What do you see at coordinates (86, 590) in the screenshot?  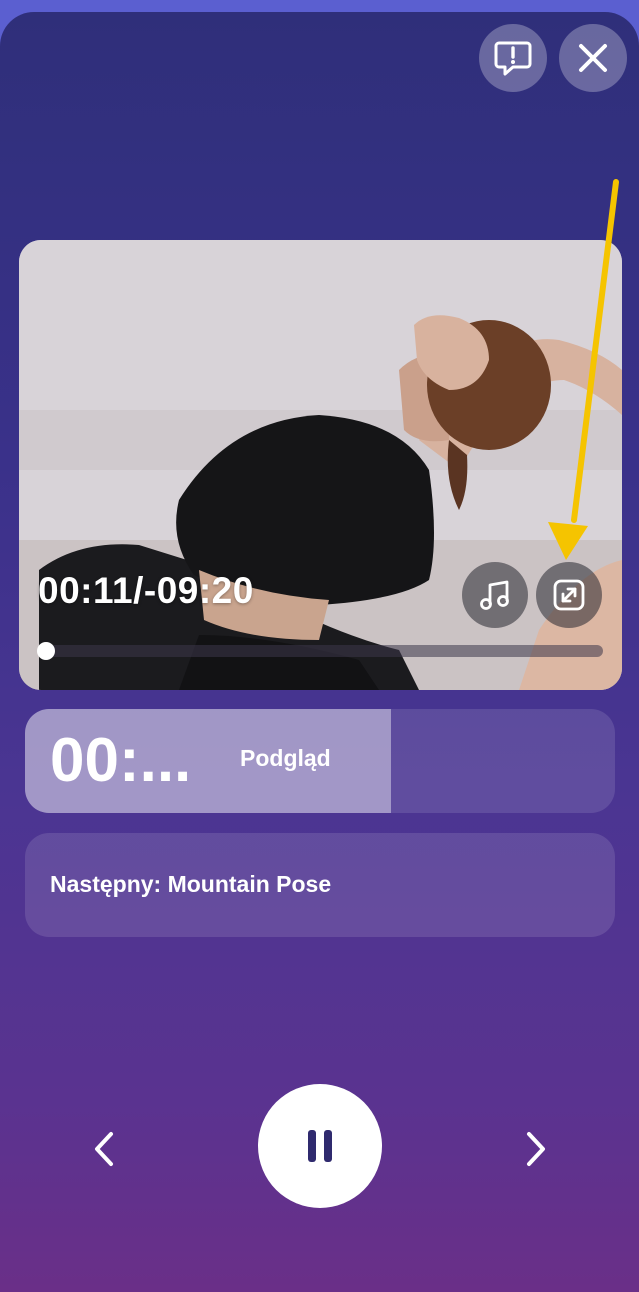 I see `elapsed-time: 00:11` at bounding box center [86, 590].